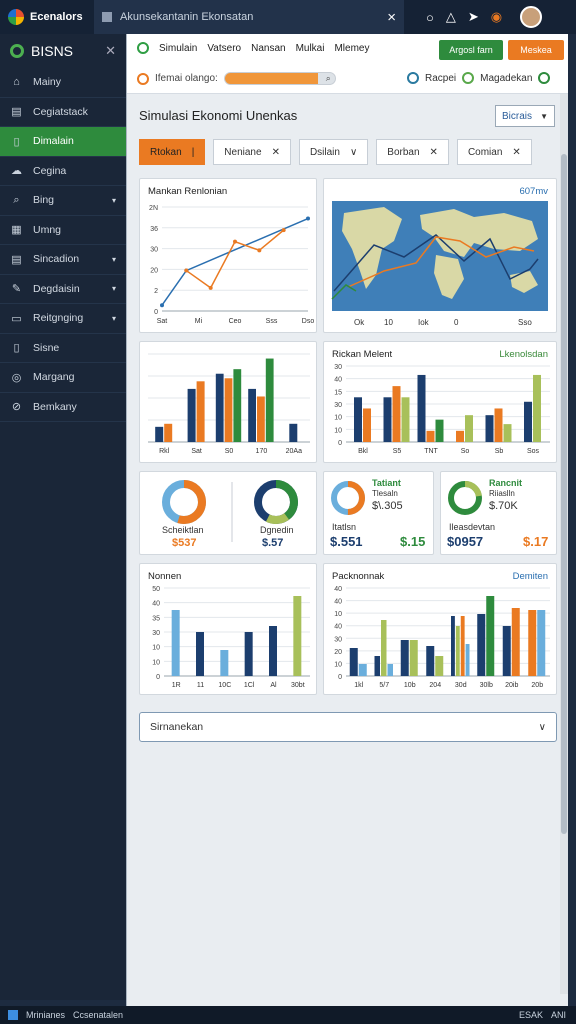 Image resolution: width=576 pixels, height=1024 pixels. What do you see at coordinates (333, 152) in the screenshot?
I see `filter-chip-2: Dsilain ∨` at bounding box center [333, 152].